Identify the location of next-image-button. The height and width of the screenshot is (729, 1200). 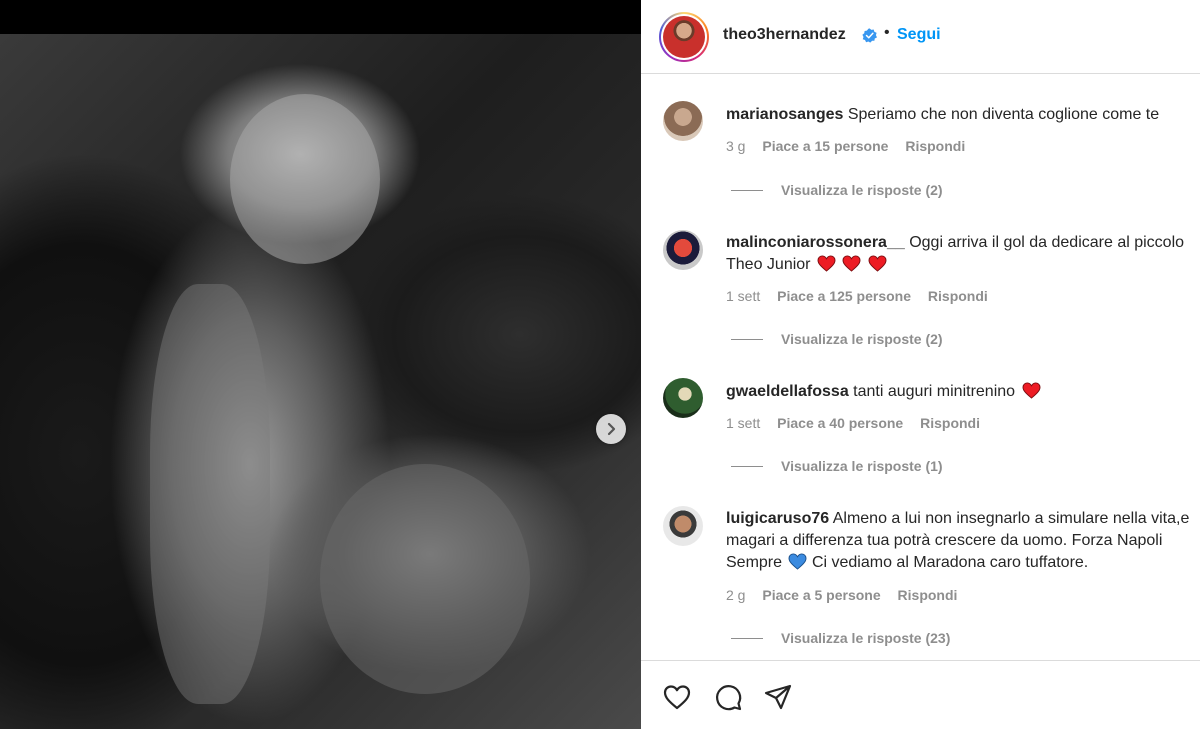
(611, 429).